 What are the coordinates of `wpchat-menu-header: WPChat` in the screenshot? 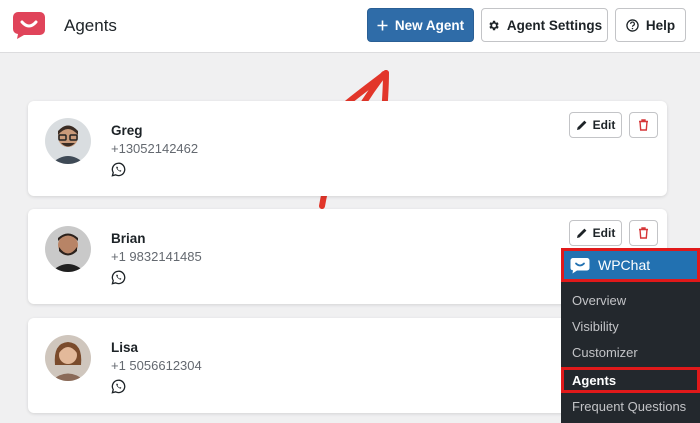 It's located at (630, 265).